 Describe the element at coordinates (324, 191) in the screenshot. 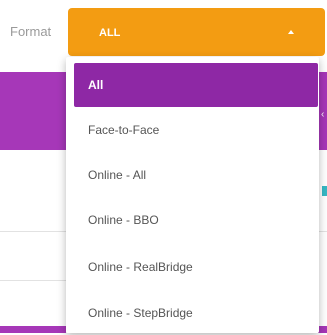

I see `background-accent` at that location.